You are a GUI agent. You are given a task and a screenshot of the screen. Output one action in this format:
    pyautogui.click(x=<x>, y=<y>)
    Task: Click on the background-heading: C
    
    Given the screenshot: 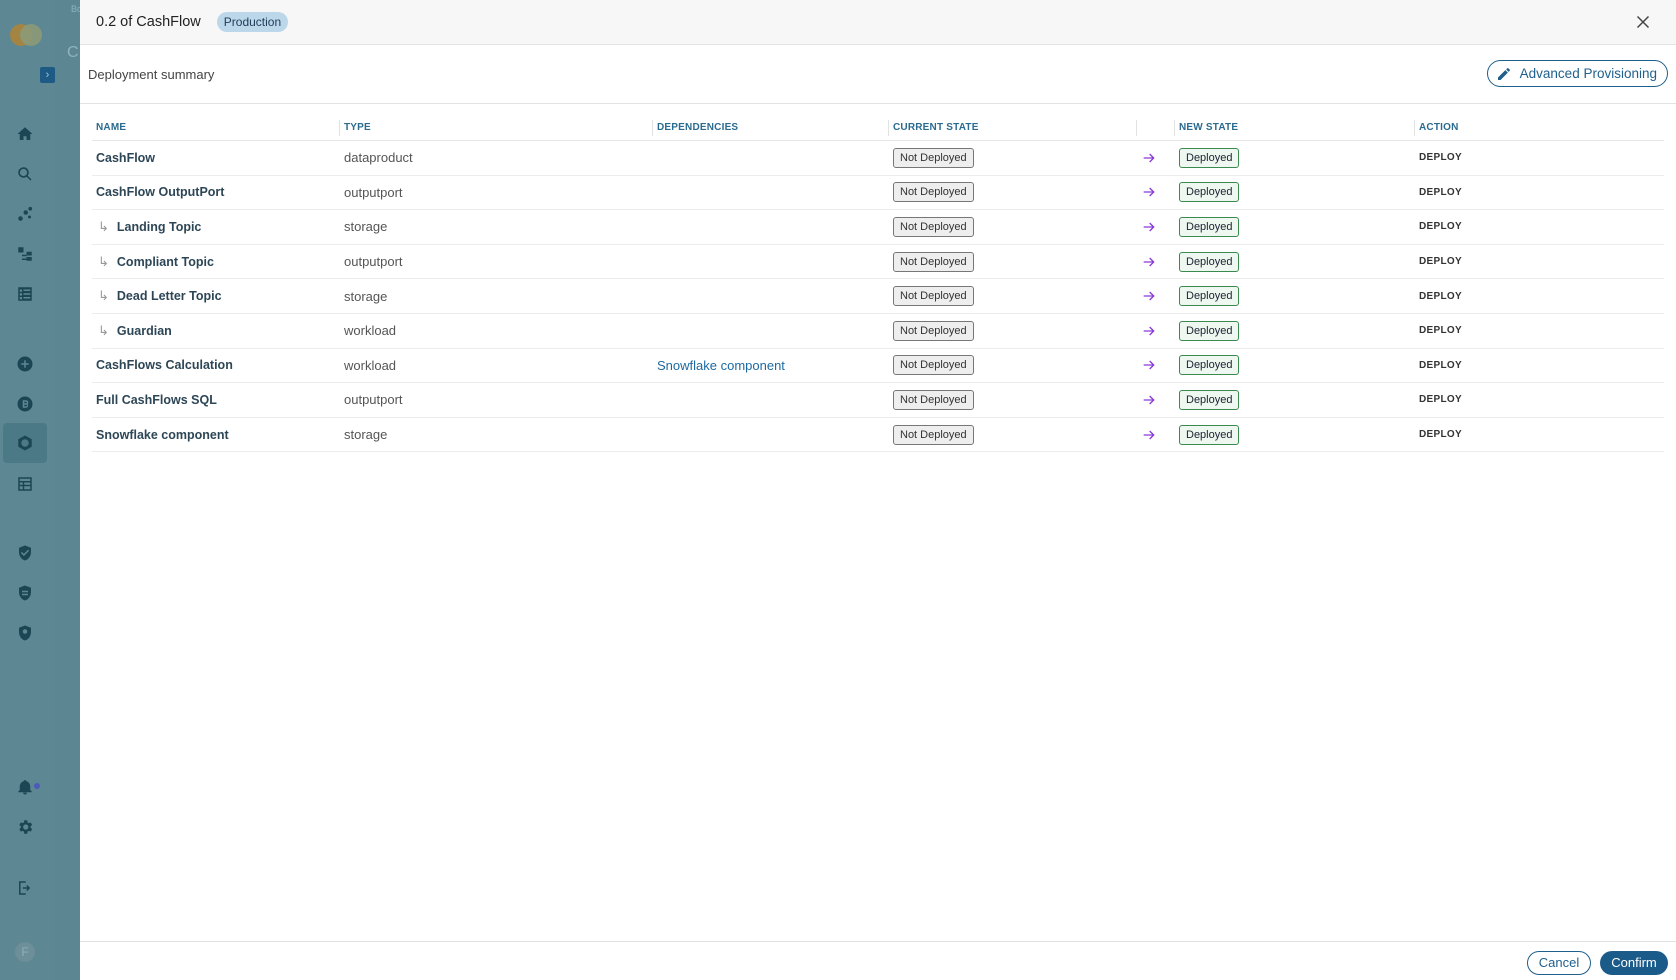 What is the action you would take?
    pyautogui.click(x=73, y=52)
    